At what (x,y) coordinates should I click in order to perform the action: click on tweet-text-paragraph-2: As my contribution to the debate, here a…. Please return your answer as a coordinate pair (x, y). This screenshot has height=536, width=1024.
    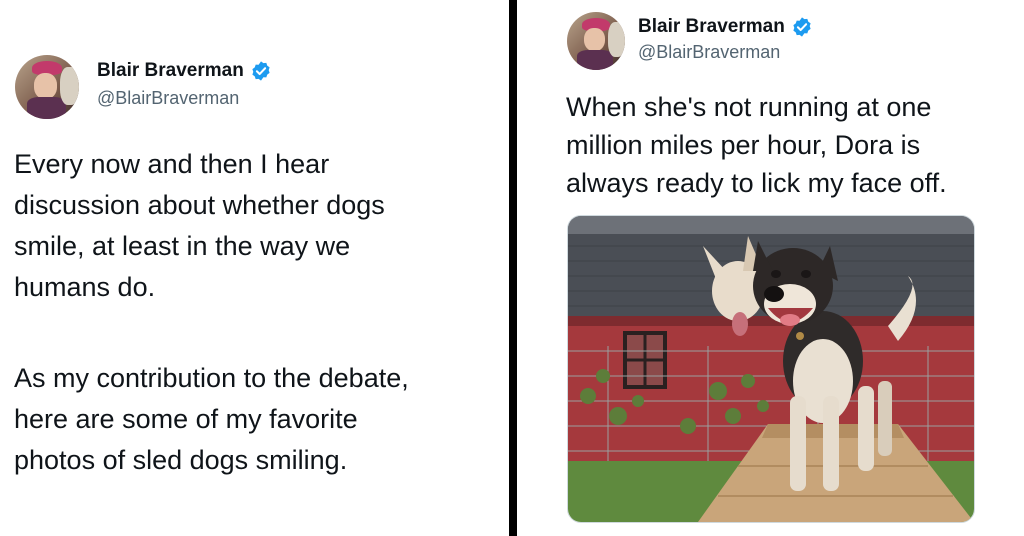
    Looking at the image, I should click on (211, 419).